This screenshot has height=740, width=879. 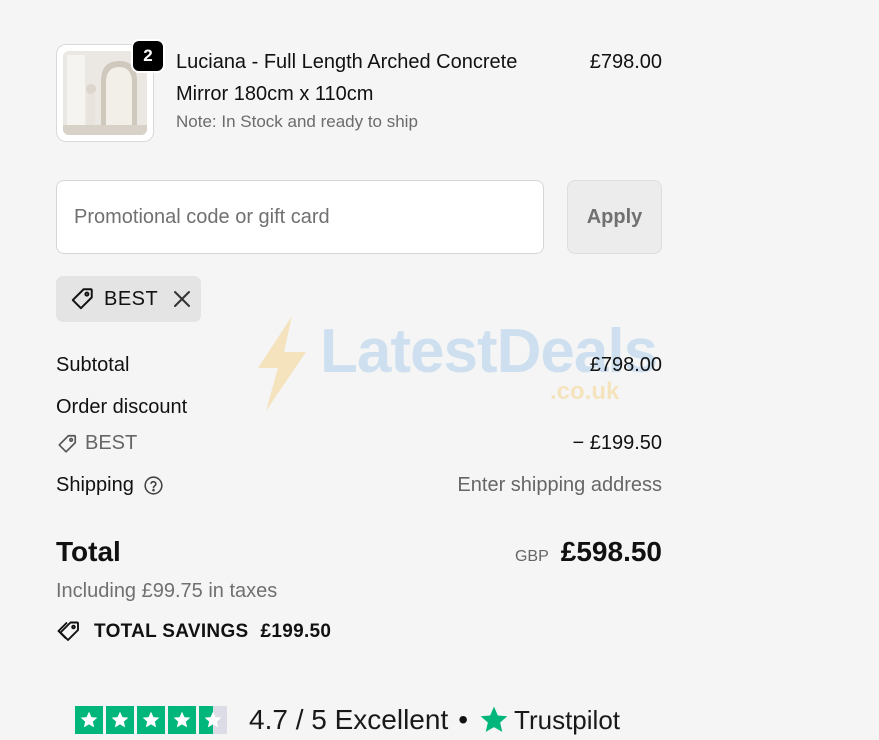 I want to click on discount-value: − £199.50, so click(x=617, y=443).